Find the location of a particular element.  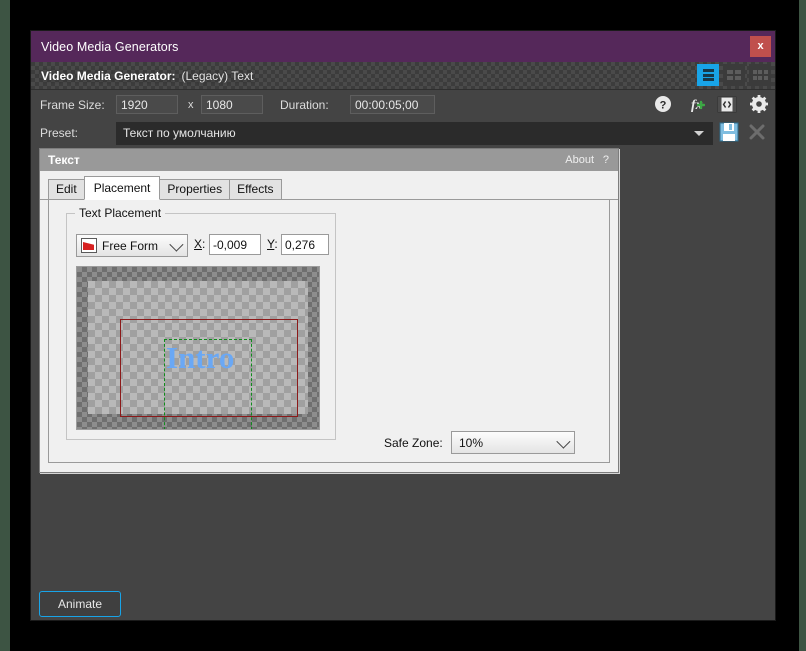

view-mode-group is located at coordinates (734, 75).